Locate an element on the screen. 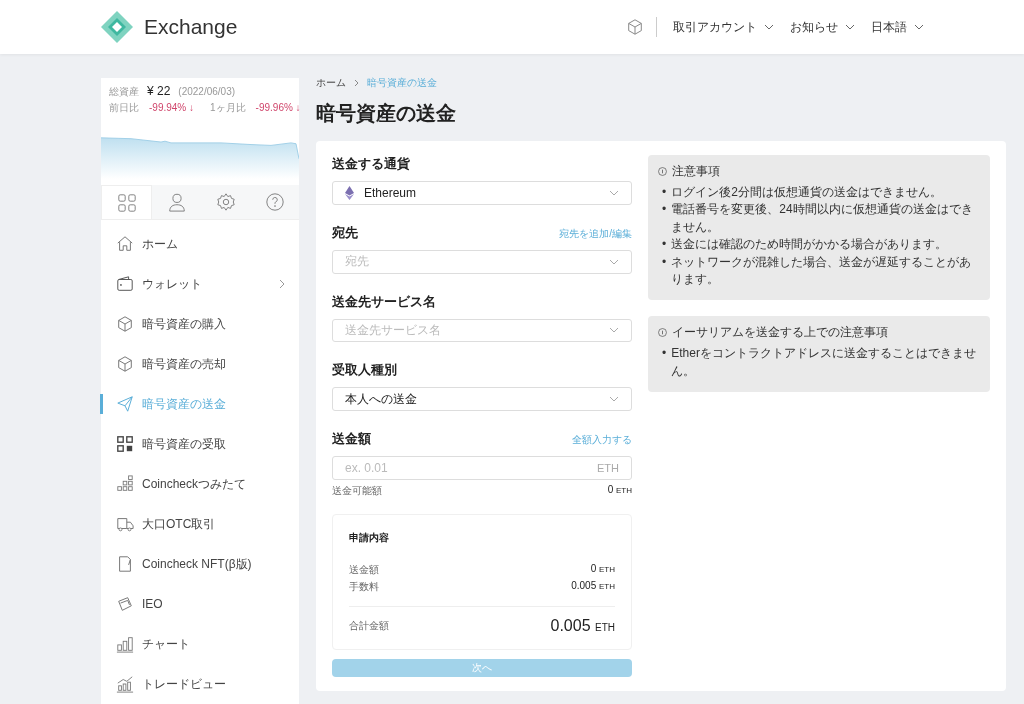 The image size is (1024, 704). field-label: 送金額 is located at coordinates (351, 439).